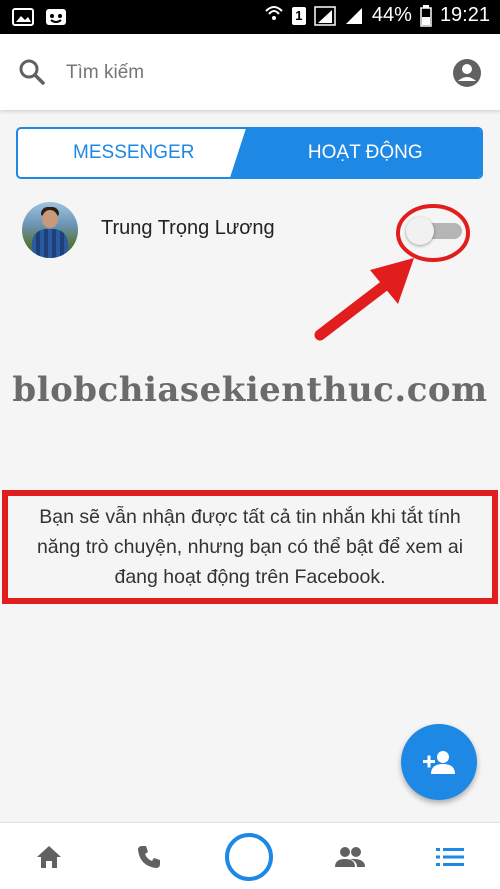 This screenshot has width=500, height=889. I want to click on bottom-nav, so click(250, 855).